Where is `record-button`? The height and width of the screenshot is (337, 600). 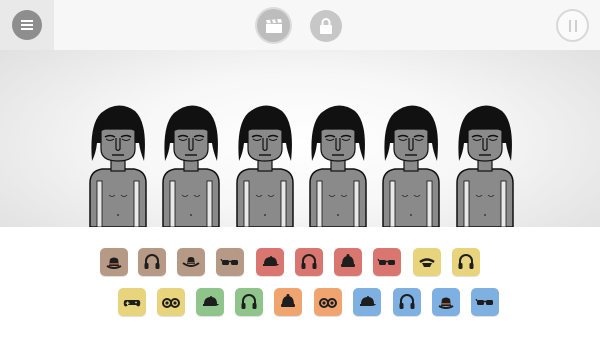
record-button is located at coordinates (273, 25).